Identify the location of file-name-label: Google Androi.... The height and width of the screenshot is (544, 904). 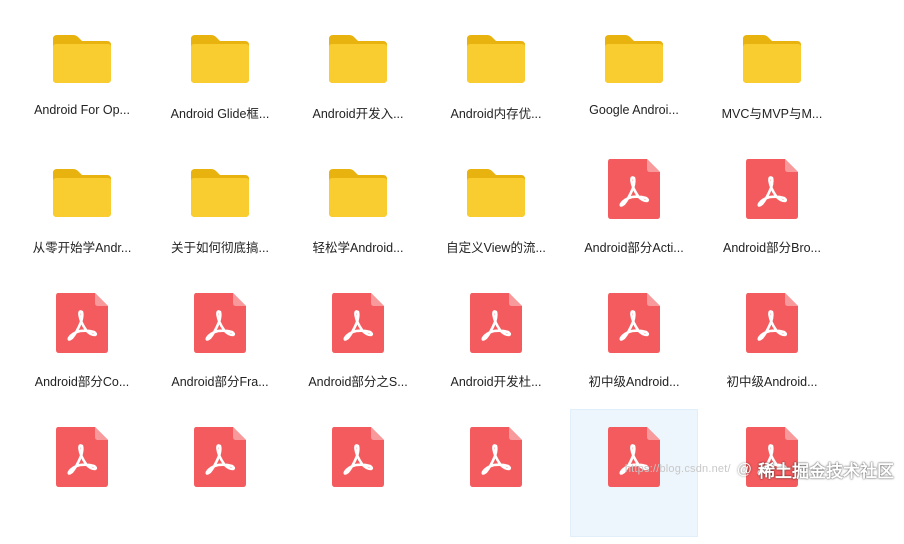
(634, 110).